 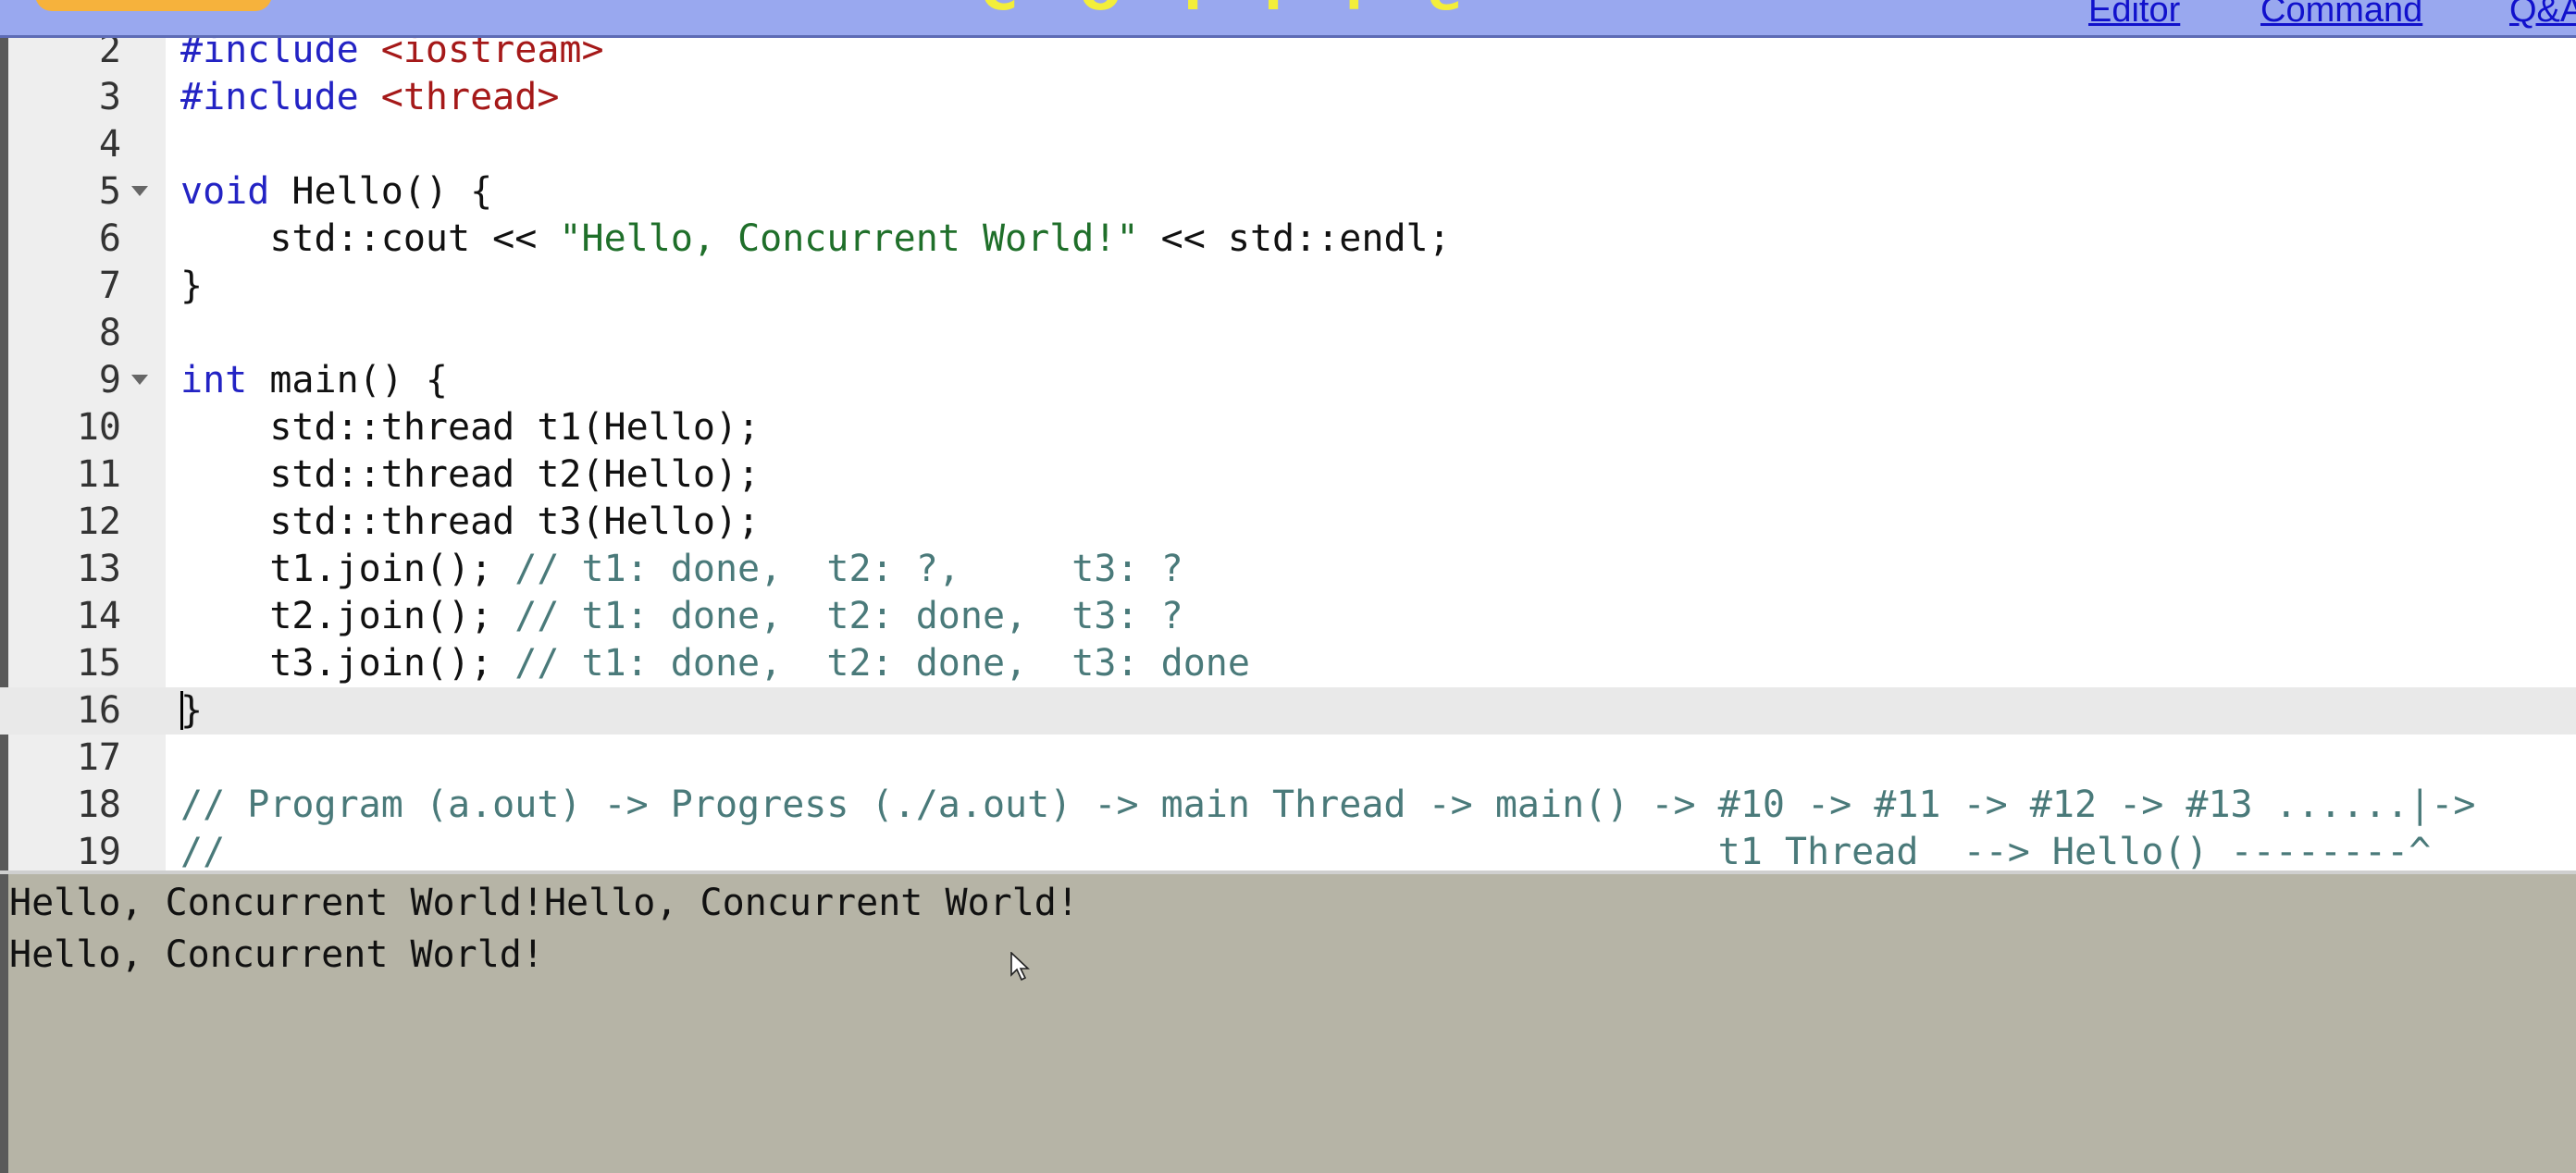 What do you see at coordinates (110, 145) in the screenshot?
I see `line-number: 4` at bounding box center [110, 145].